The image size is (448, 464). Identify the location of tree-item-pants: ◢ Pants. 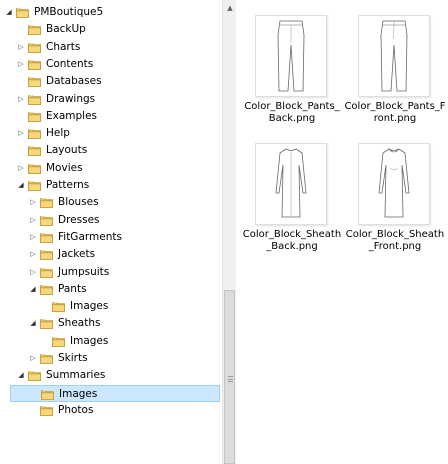
(111, 289).